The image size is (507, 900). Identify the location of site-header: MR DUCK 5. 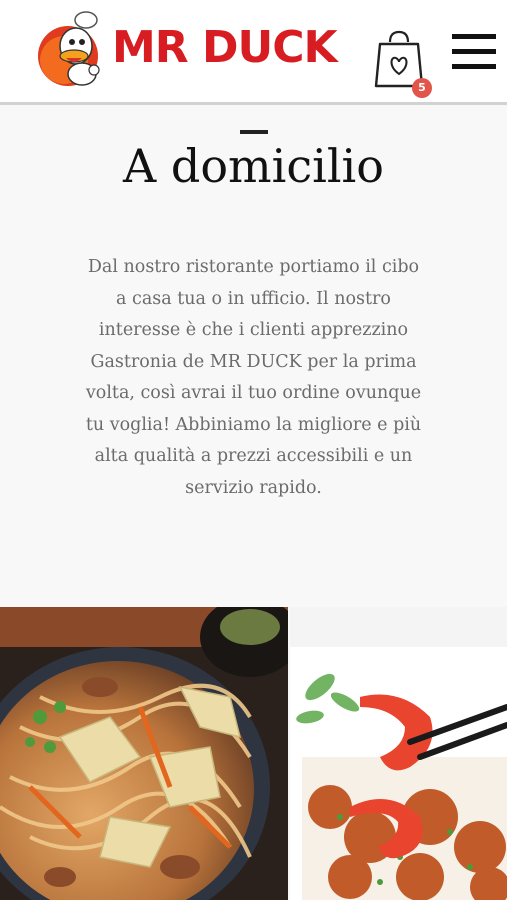
(253, 51).